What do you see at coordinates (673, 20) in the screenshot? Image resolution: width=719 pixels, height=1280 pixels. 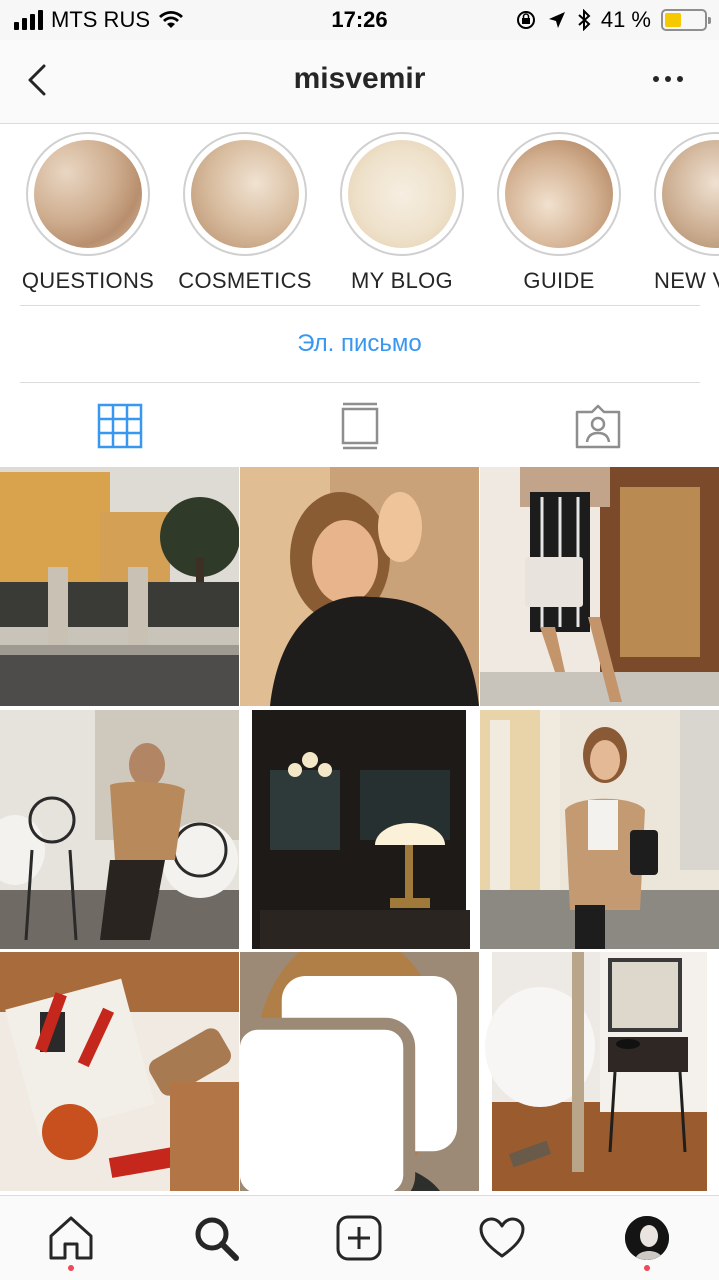 I see `battery-fill` at bounding box center [673, 20].